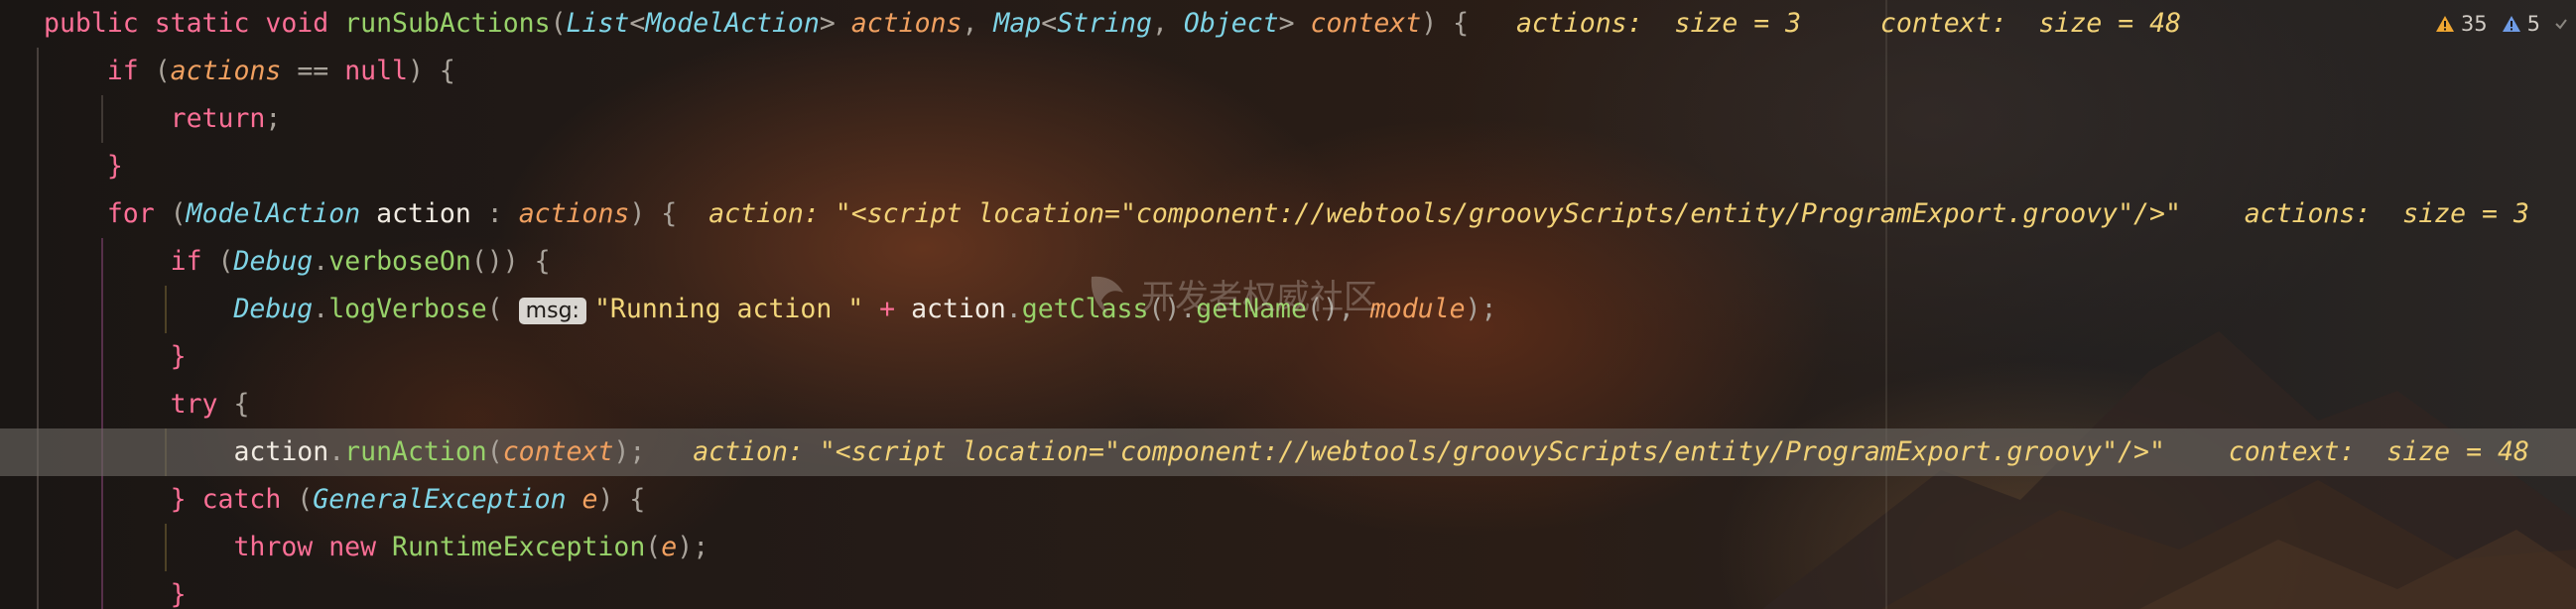 Image resolution: width=2576 pixels, height=609 pixels. Describe the element at coordinates (2511, 24) in the screenshot. I see `info-triangle-icon` at that location.